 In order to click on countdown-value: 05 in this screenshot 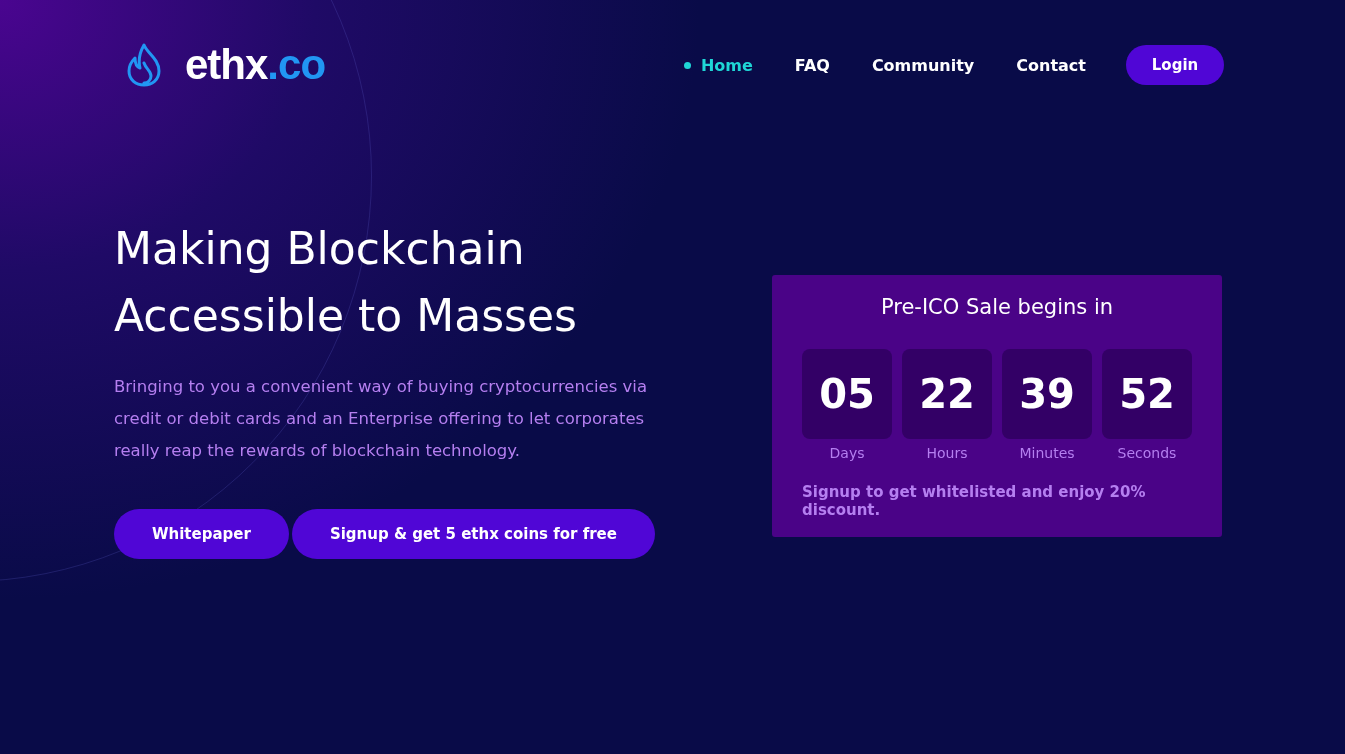, I will do `click(847, 394)`.